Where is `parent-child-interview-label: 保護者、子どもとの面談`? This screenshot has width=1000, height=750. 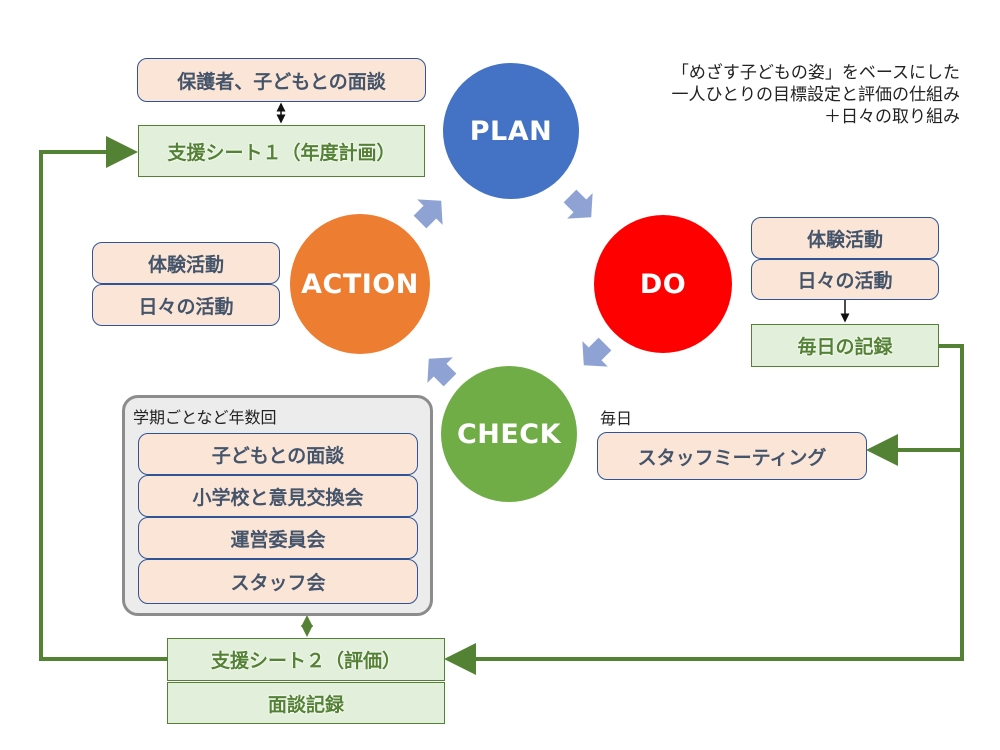
parent-child-interview-label: 保護者、子どもとの面談 is located at coordinates (281, 81).